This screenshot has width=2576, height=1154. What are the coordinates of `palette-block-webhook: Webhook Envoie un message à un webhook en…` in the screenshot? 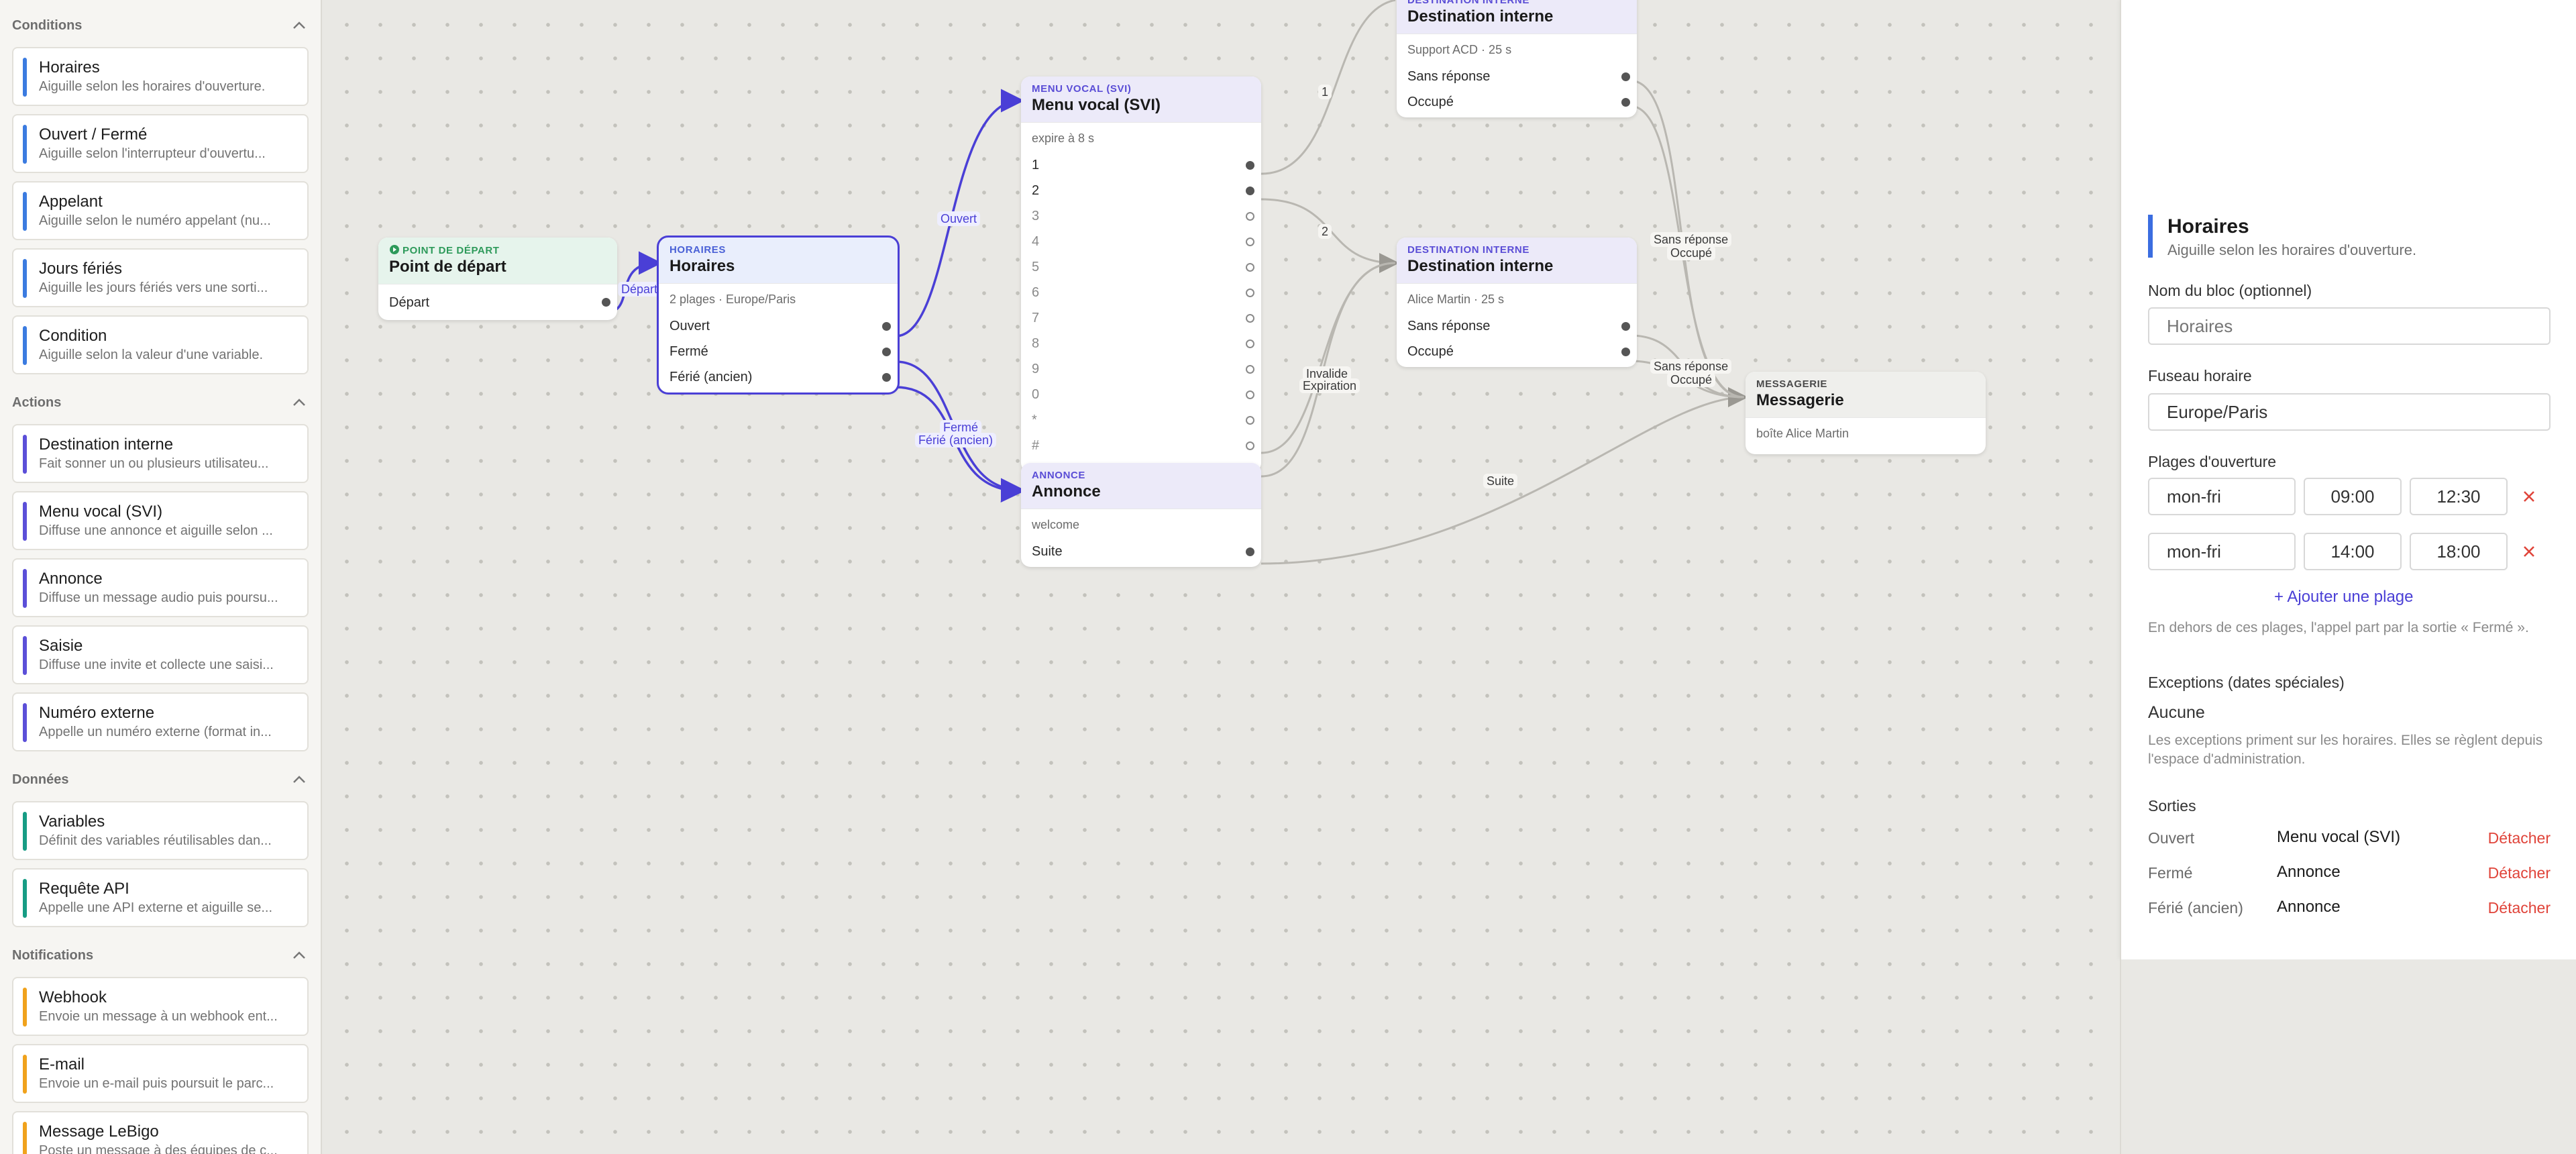 It's located at (160, 1007).